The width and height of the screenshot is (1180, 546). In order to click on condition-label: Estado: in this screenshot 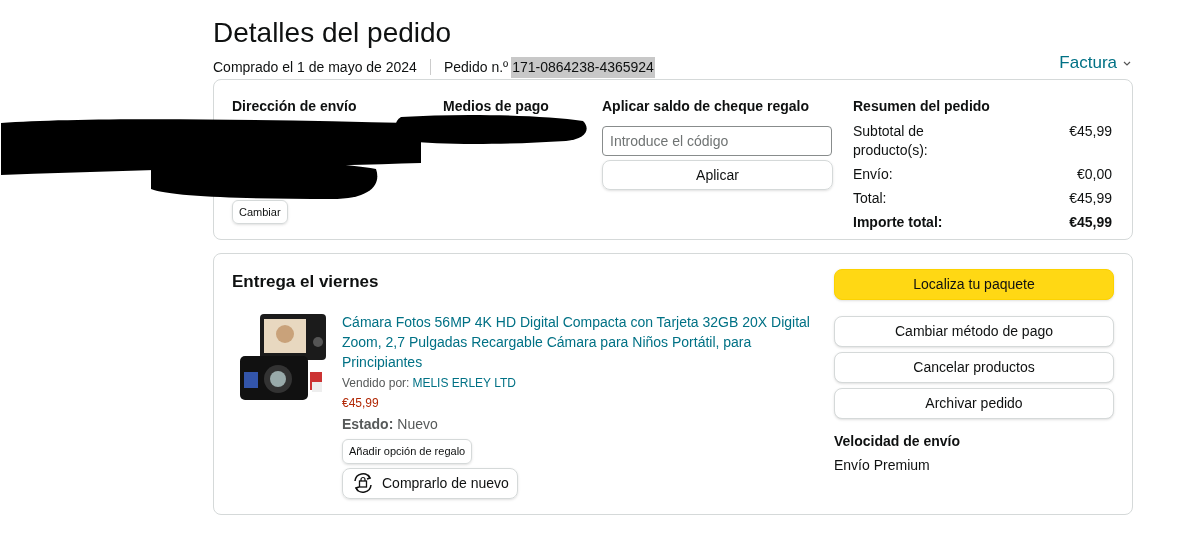, I will do `click(368, 424)`.